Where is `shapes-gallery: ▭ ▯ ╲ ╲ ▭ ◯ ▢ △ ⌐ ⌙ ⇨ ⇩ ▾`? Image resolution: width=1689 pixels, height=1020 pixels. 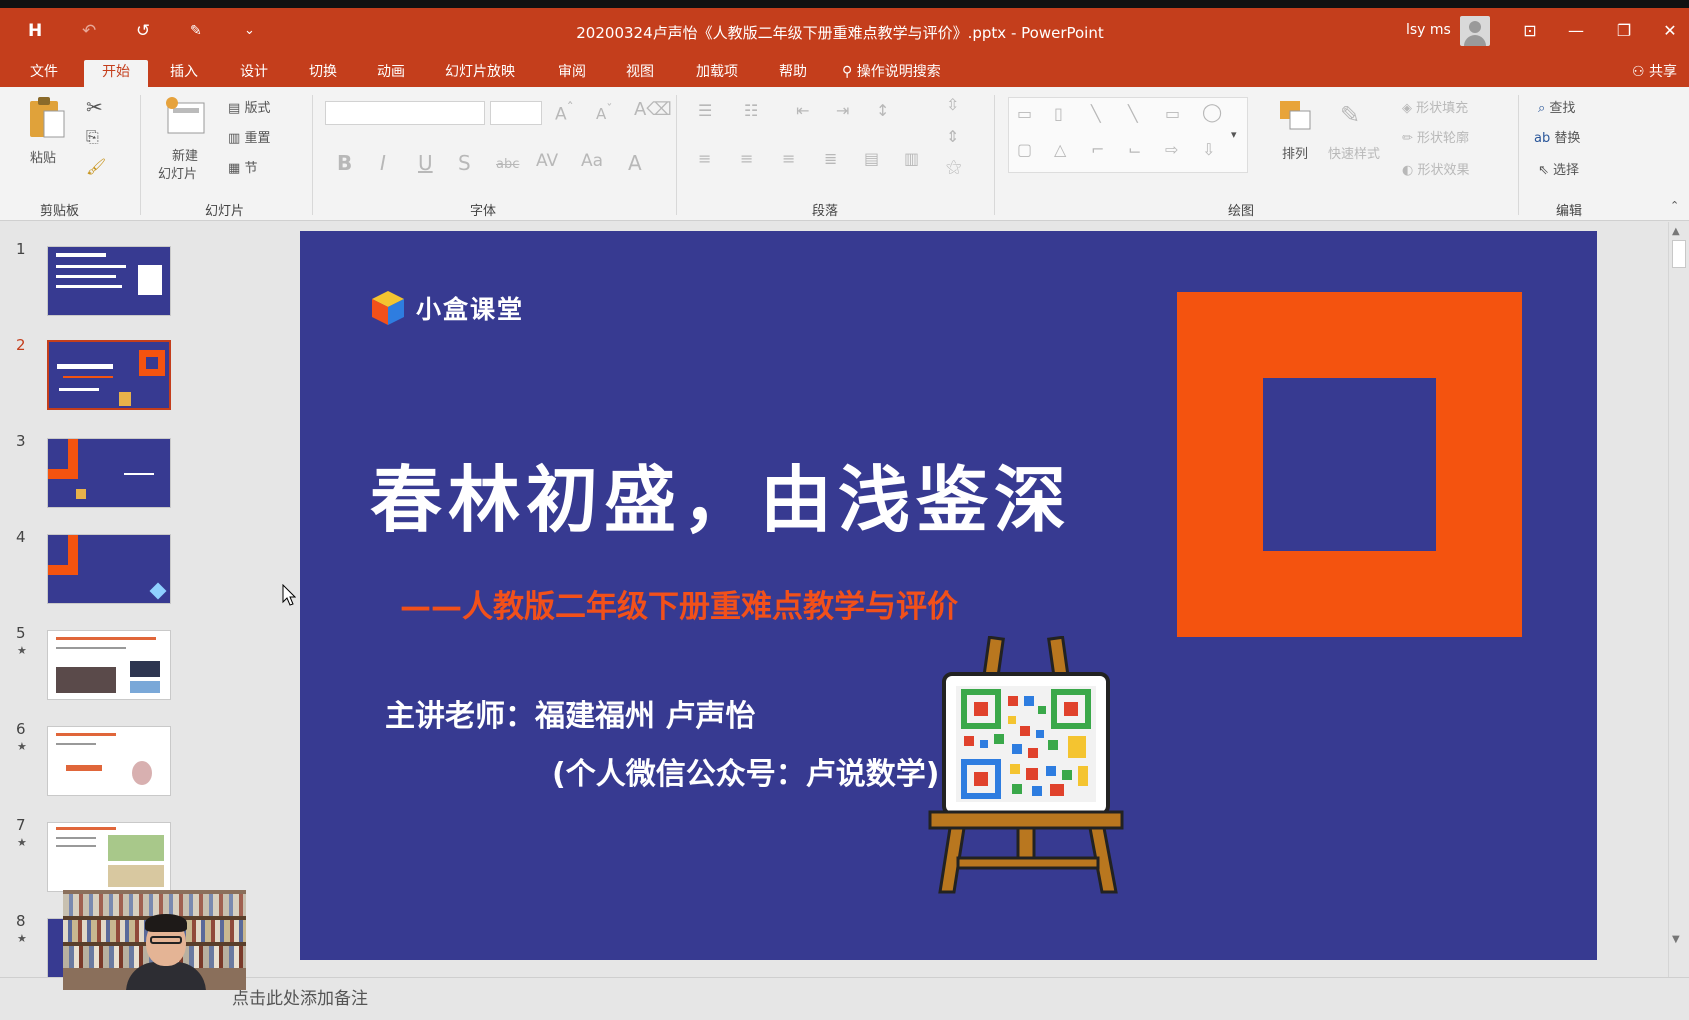
shapes-gallery: ▭ ▯ ╲ ╲ ▭ ◯ ▢ △ ⌐ ⌙ ⇨ ⇩ ▾ is located at coordinates (1128, 135).